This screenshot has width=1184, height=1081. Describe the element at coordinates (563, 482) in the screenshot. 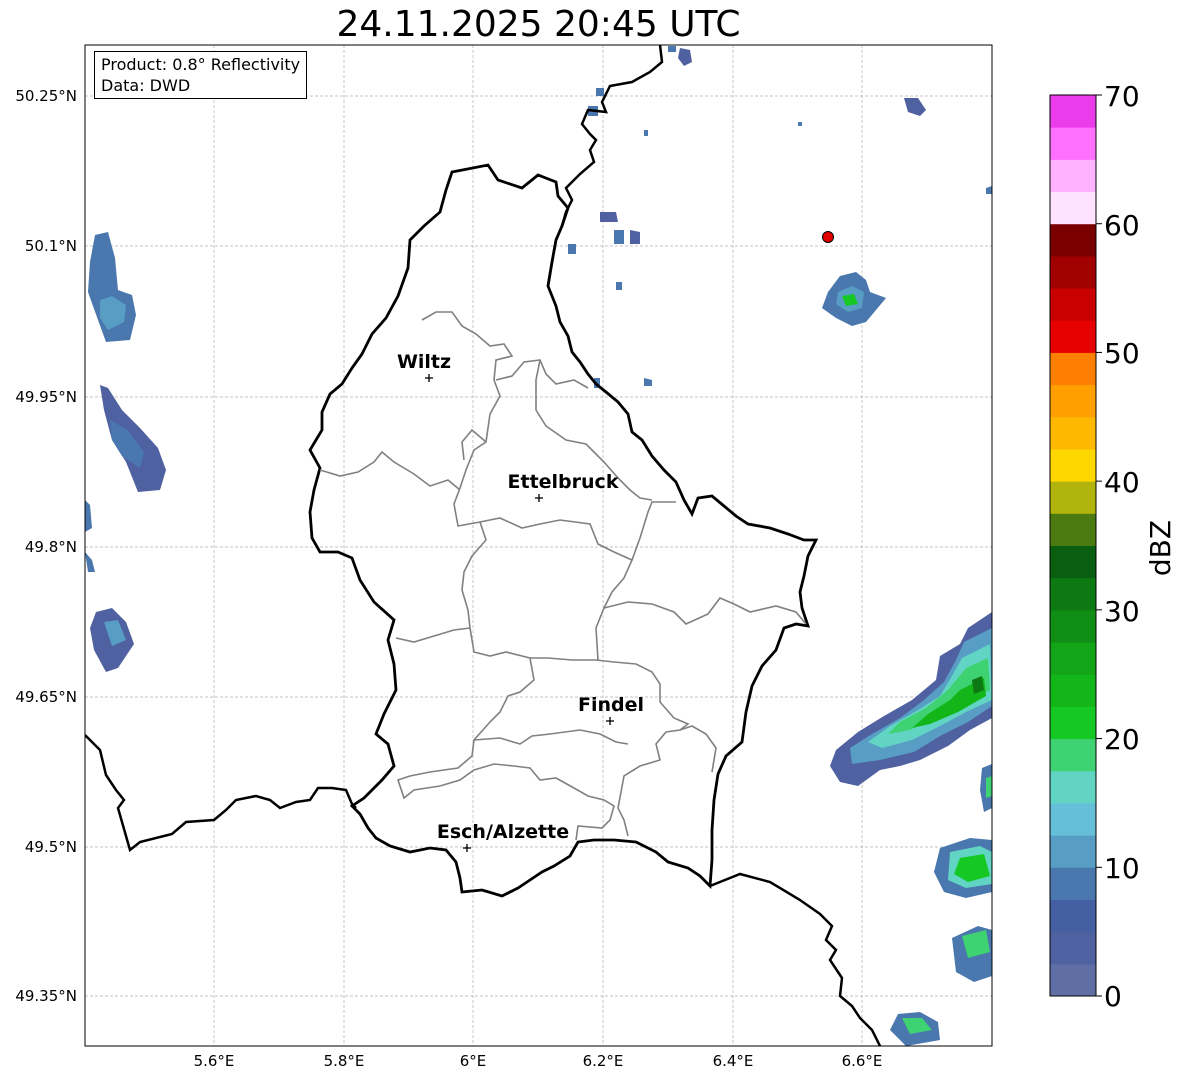

I see `city-label-ettelbruck: Ettelbruck` at that location.